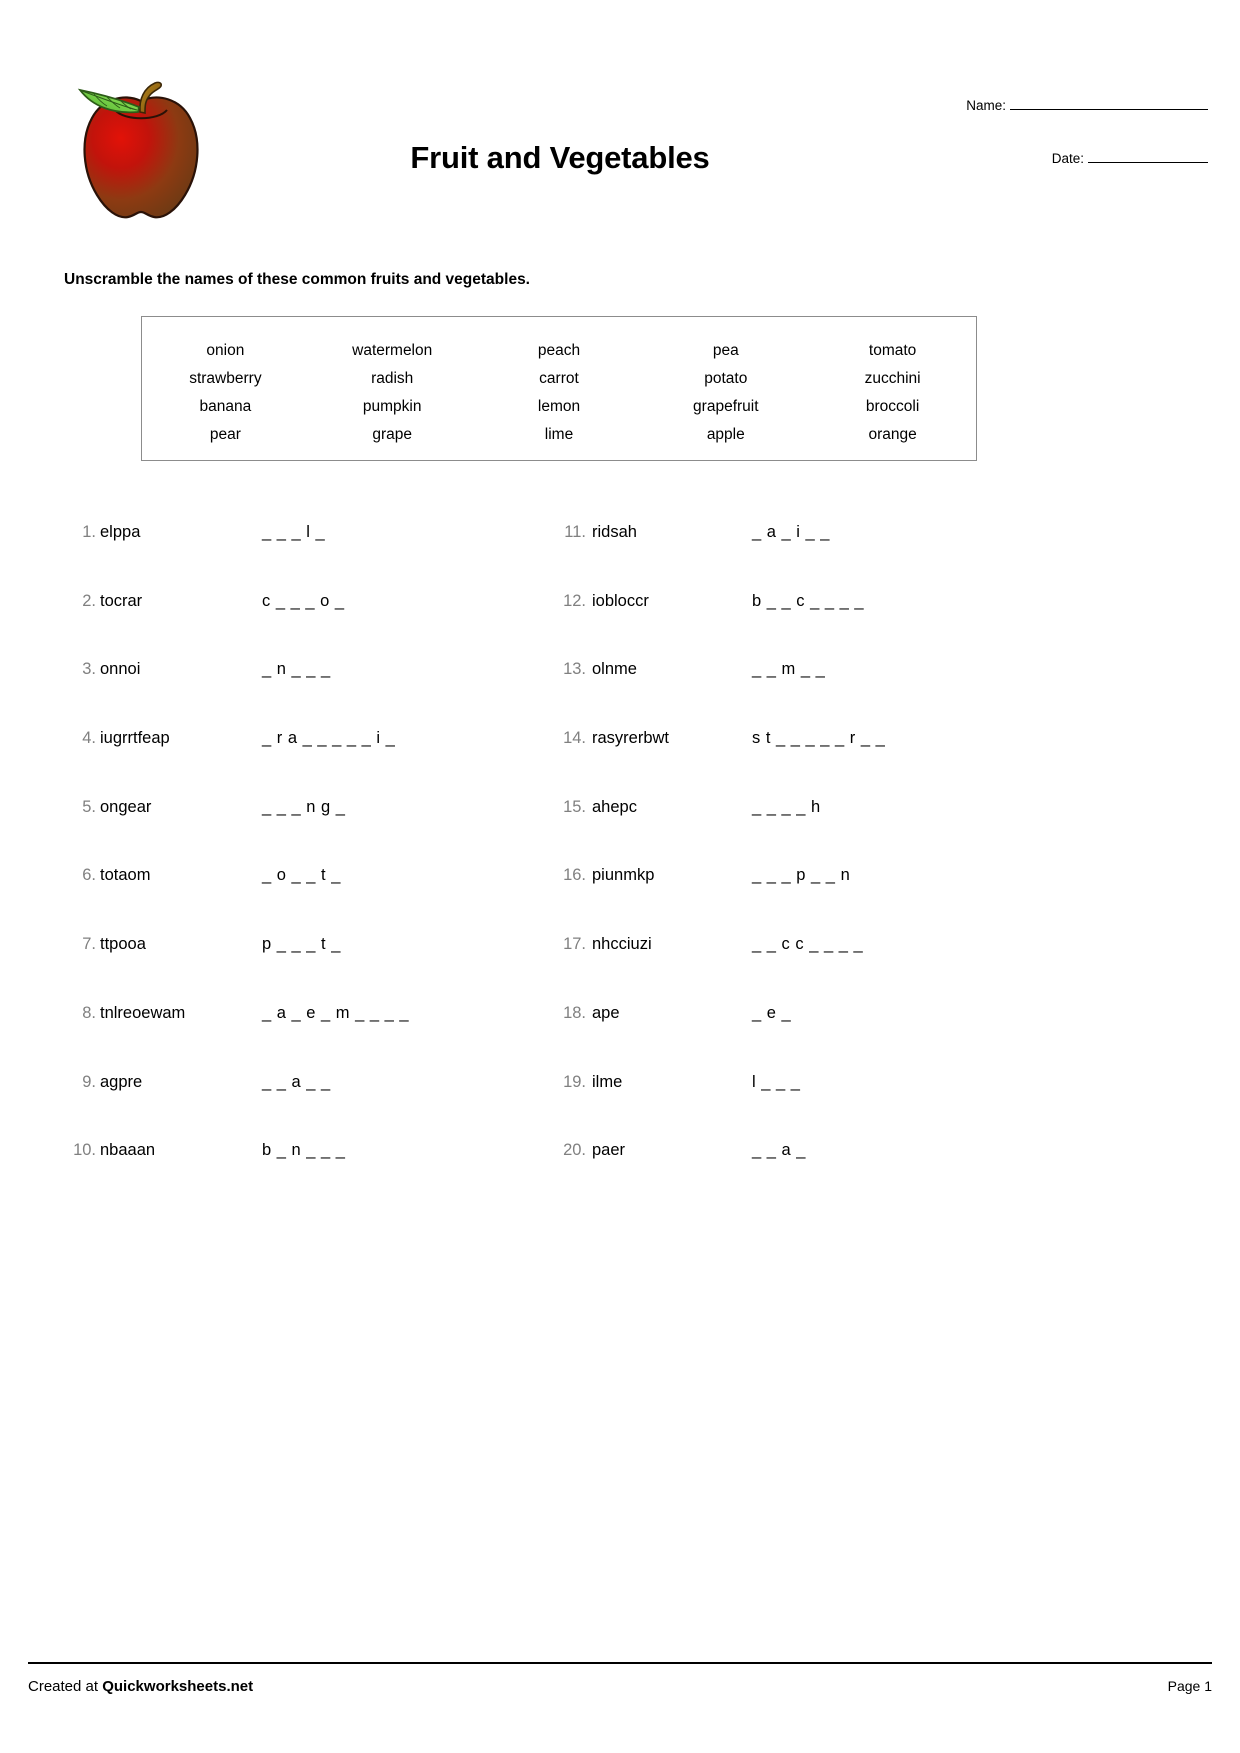  I want to click on puzzle-item: 13. olnme _ _ m _ _, so click(832, 676).